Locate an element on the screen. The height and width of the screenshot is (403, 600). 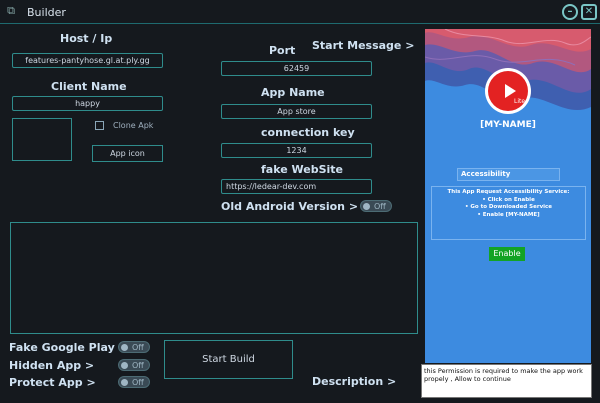
connection-key-input: 1234 is located at coordinates (296, 150).